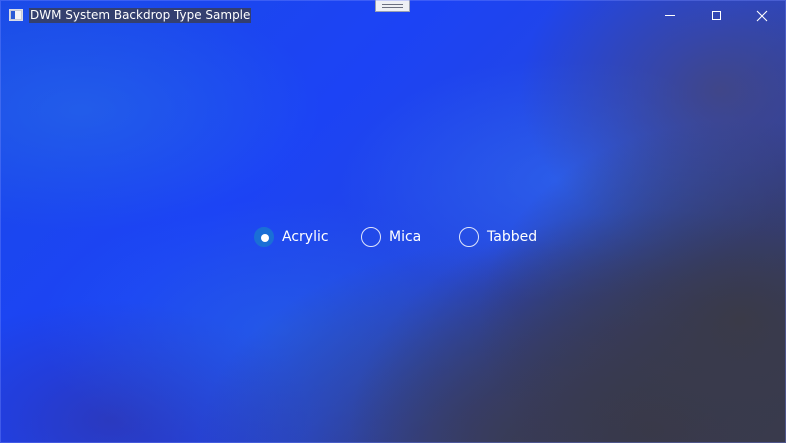 This screenshot has width=786, height=443. I want to click on window-title: DWM System Backdrop Type Sample, so click(140, 15).